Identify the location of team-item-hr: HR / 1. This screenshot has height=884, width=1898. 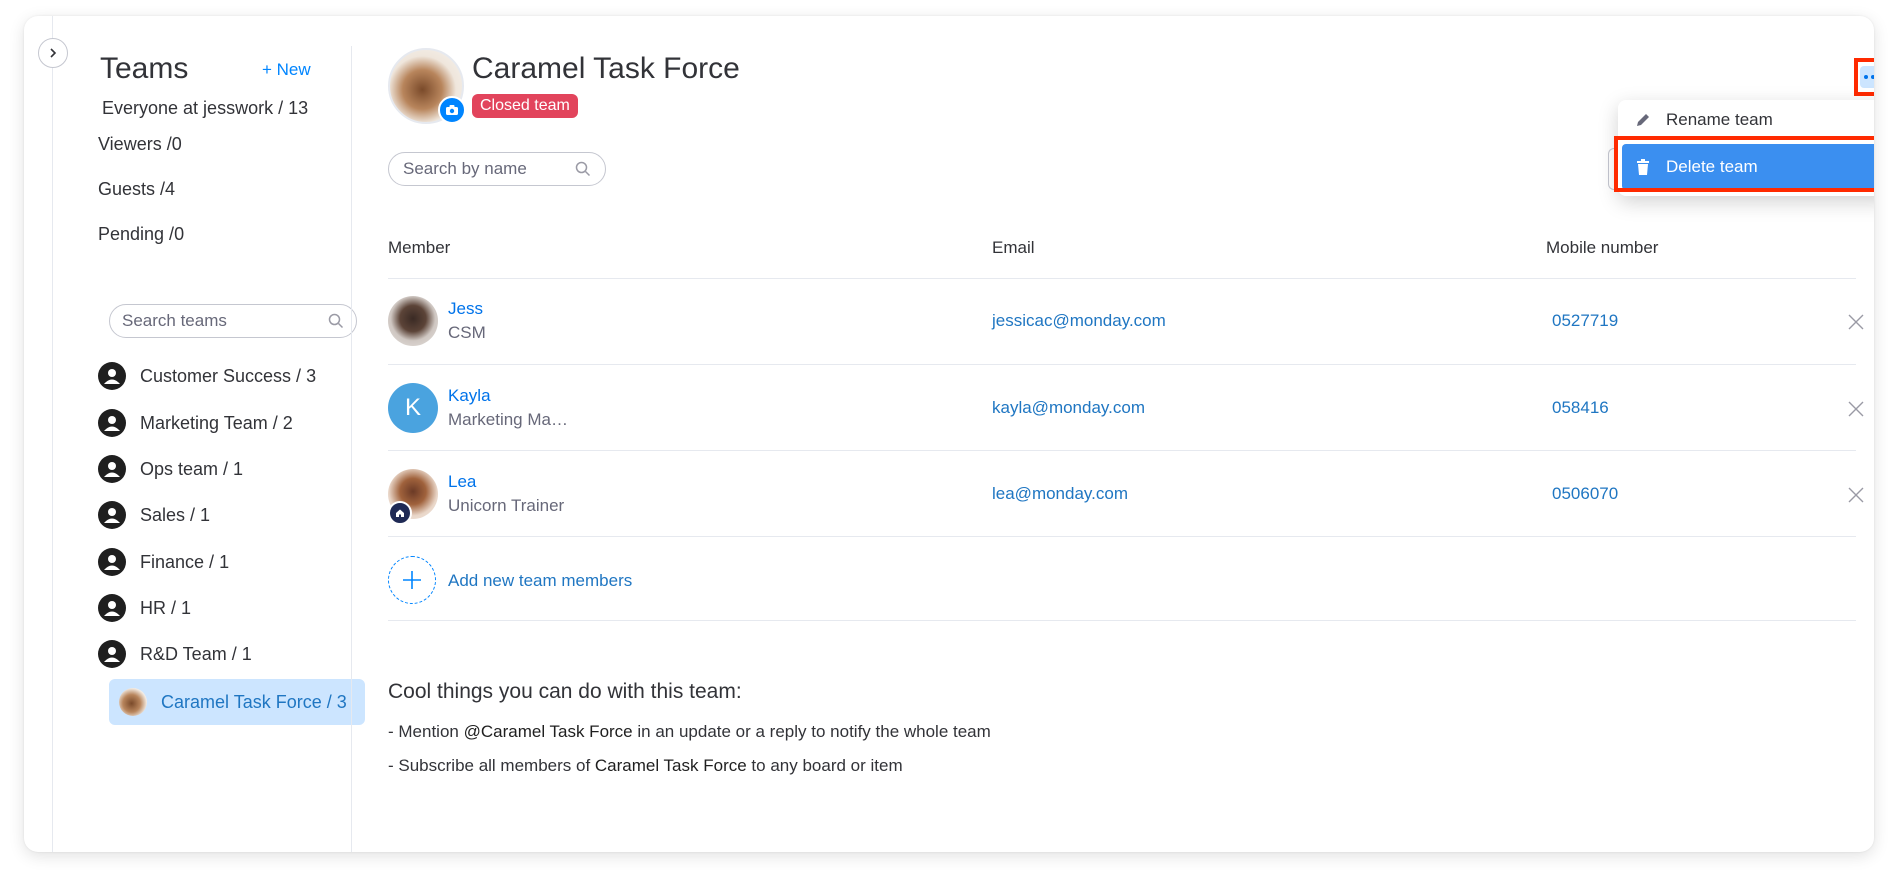
(144, 608).